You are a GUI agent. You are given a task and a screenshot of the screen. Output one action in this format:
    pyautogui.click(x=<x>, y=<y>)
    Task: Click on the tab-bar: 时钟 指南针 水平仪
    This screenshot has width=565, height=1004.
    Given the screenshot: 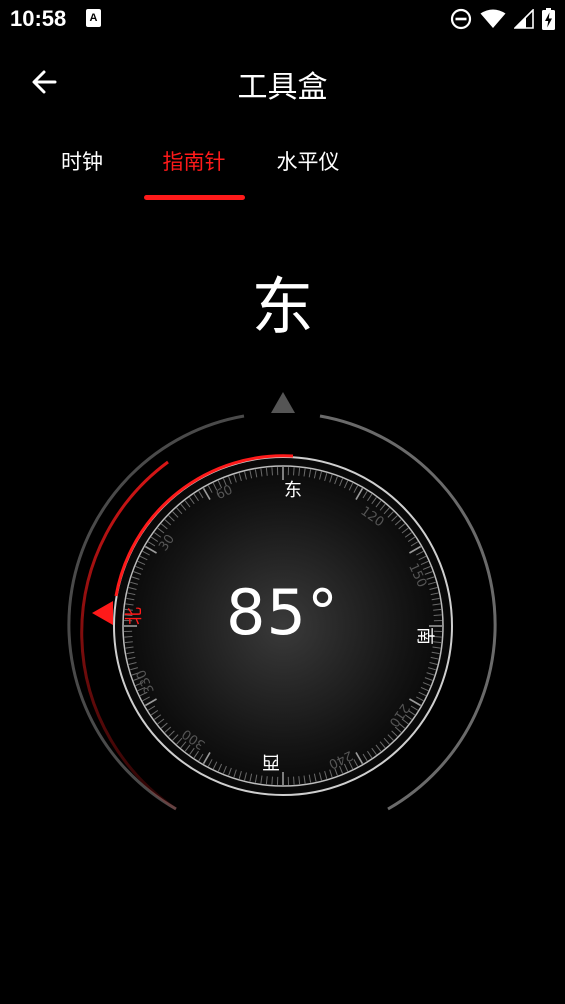 What is the action you would take?
    pyautogui.click(x=282, y=171)
    